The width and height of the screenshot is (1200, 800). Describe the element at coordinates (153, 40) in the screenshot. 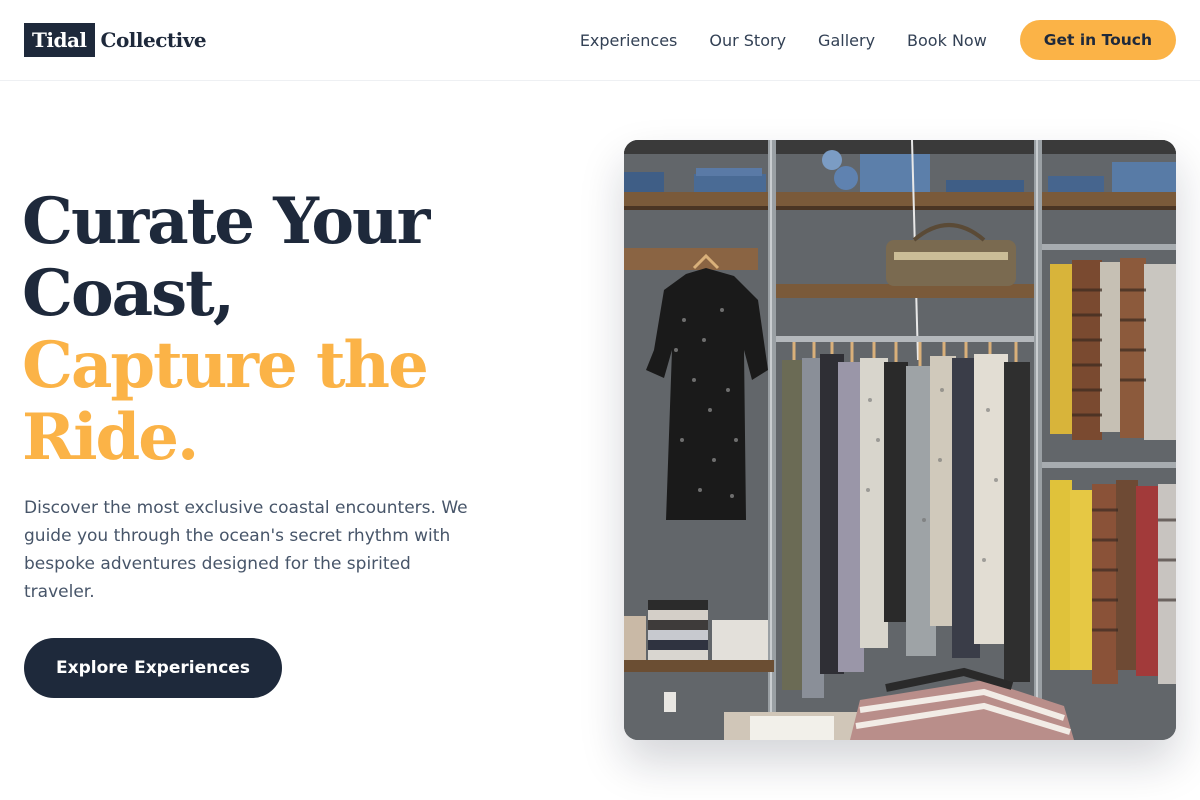

I see `logo-wordmark: Collective` at that location.